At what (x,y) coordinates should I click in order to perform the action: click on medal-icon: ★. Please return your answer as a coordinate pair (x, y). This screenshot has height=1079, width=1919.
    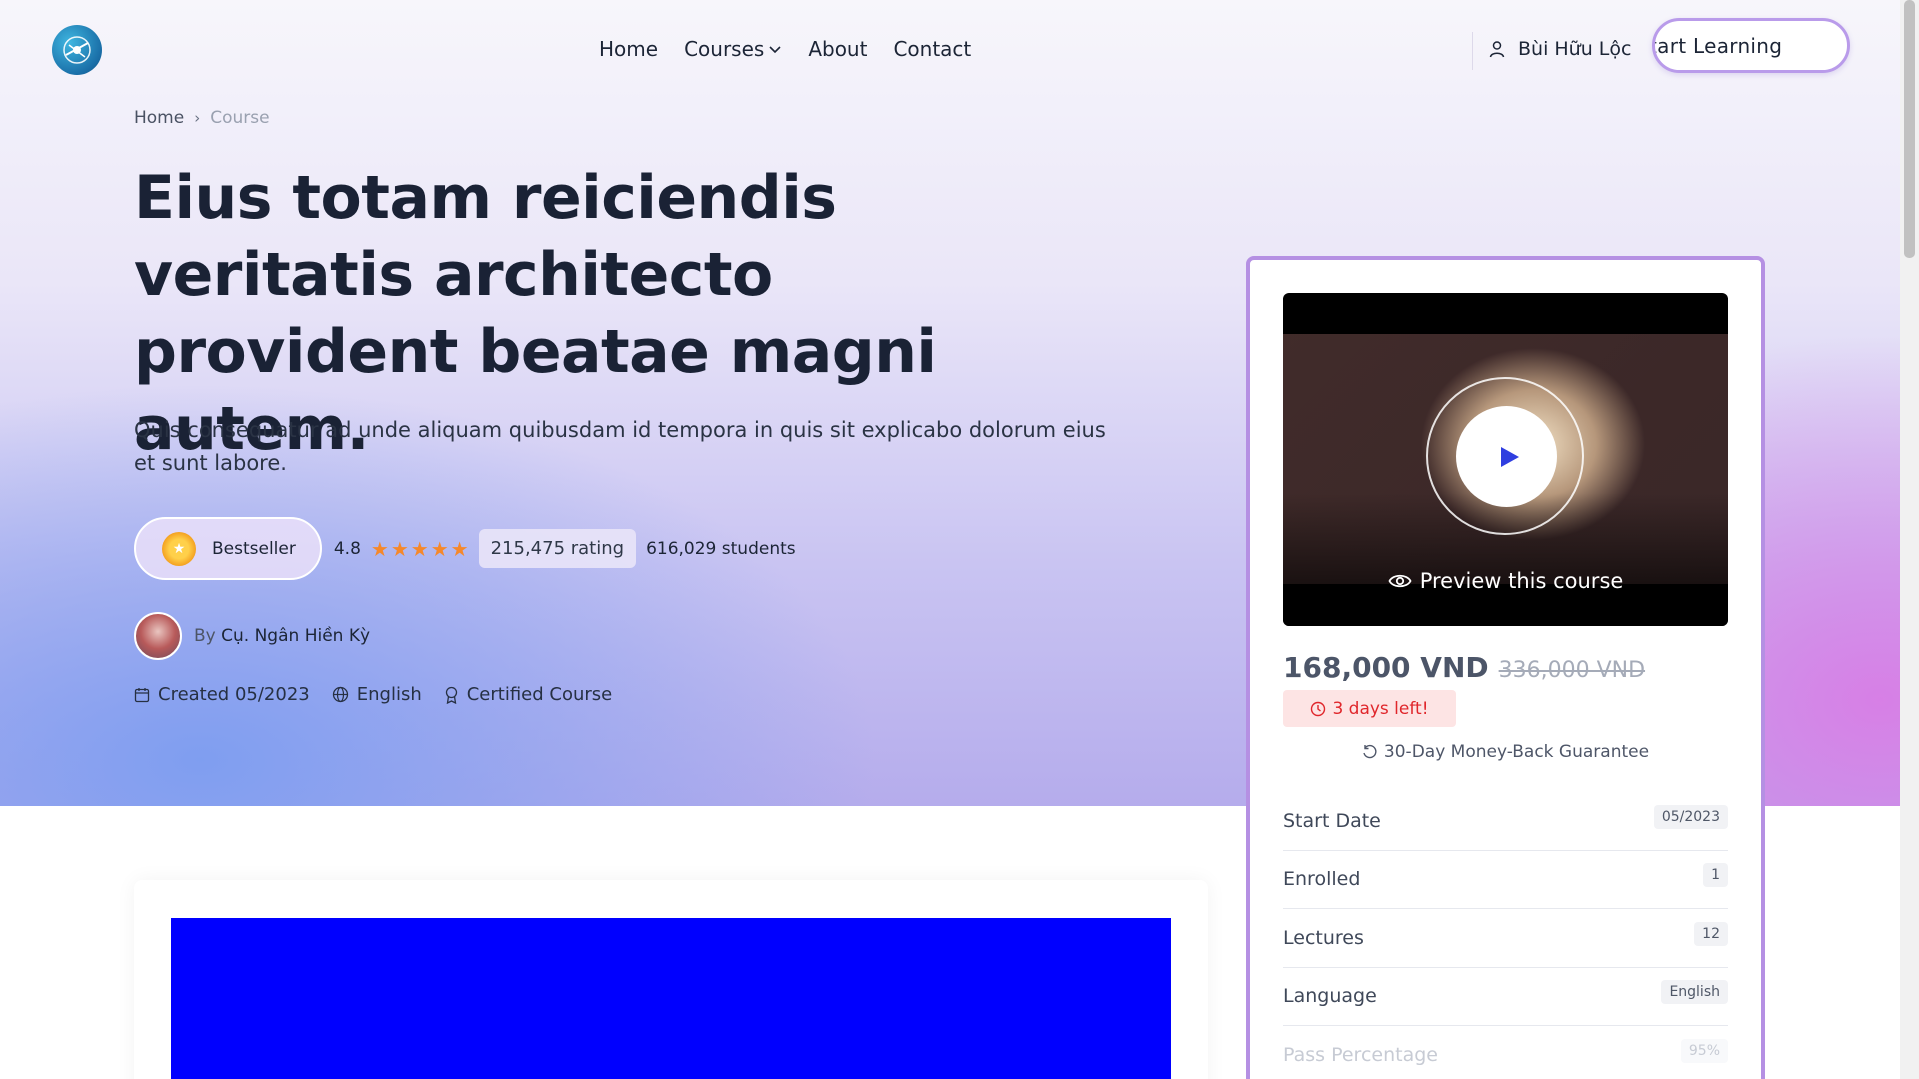
    Looking at the image, I should click on (179, 548).